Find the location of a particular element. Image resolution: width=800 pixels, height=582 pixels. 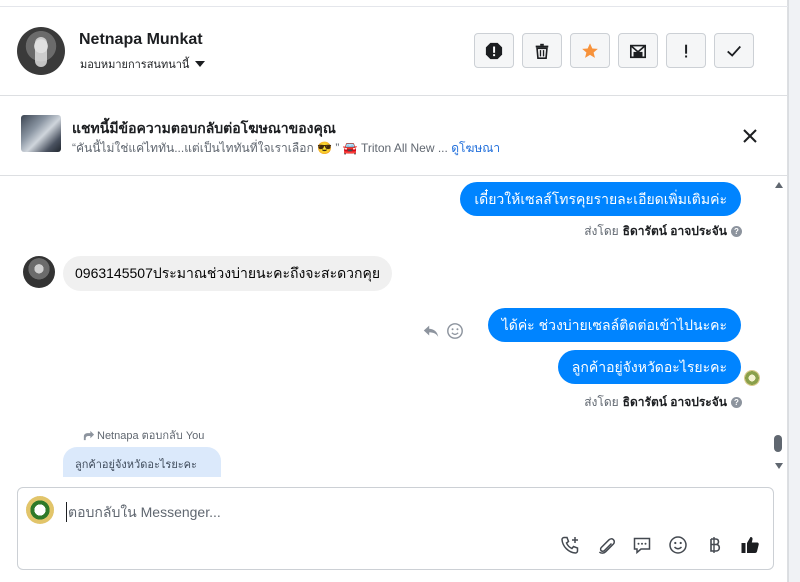

emoji-button is located at coordinates (678, 545).